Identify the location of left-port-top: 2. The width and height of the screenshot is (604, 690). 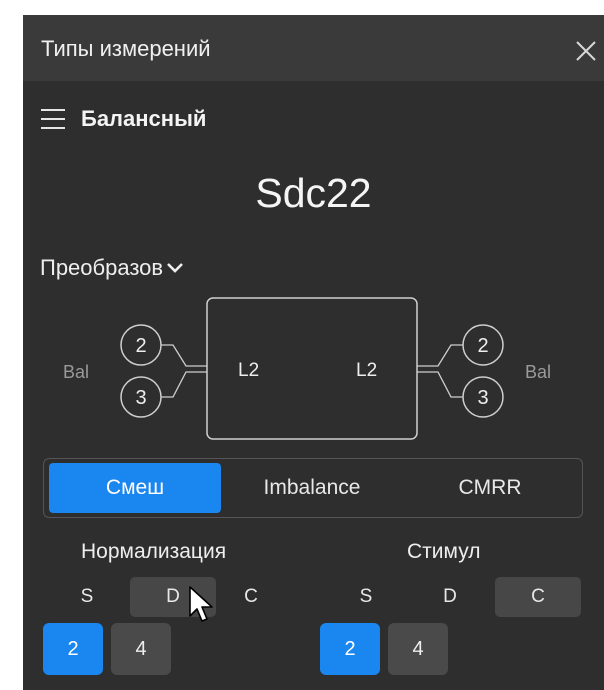
(140, 346).